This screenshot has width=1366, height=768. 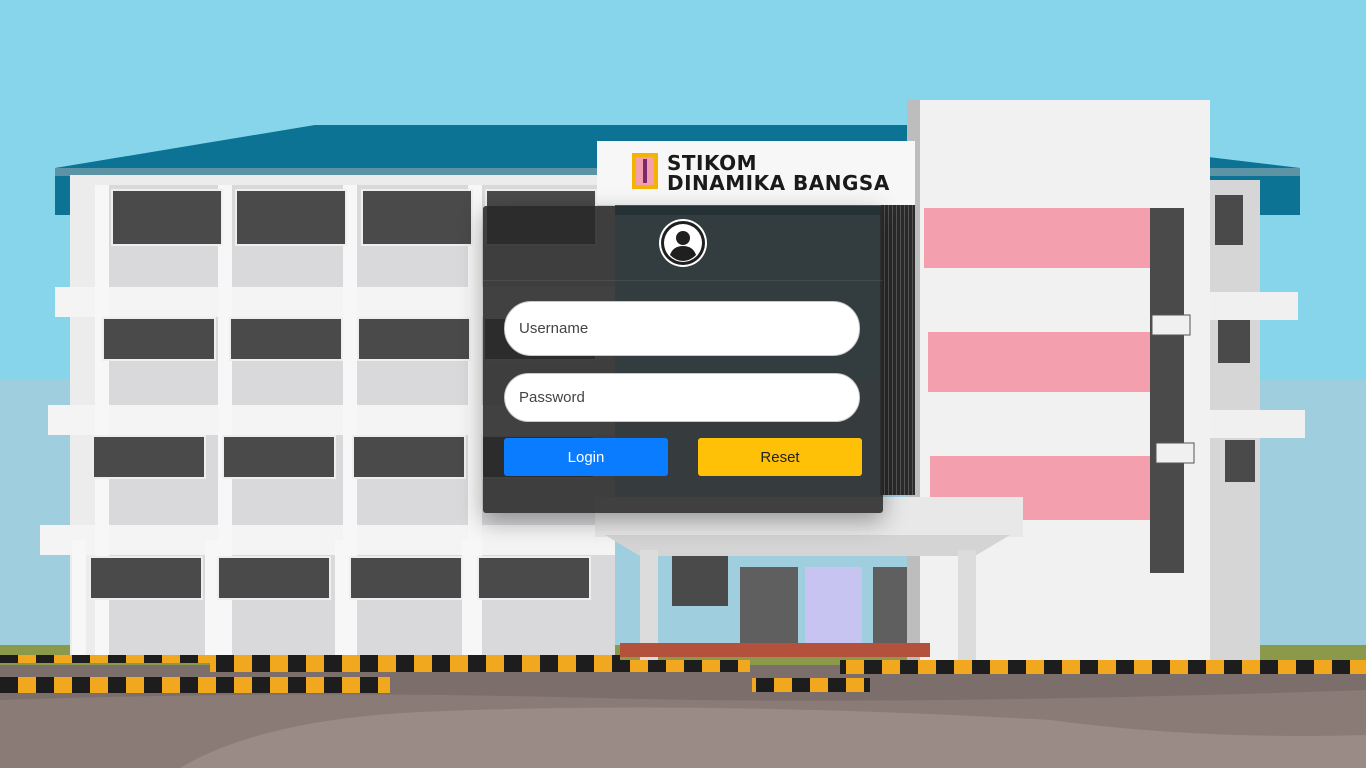 I want to click on sign-line-1: STIKOM, so click(x=712, y=163).